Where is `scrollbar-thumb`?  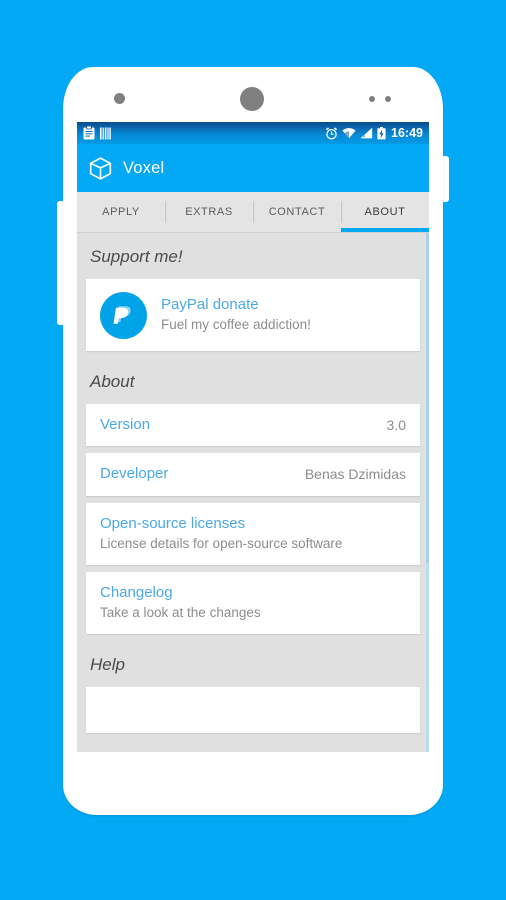 scrollbar-thumb is located at coordinates (427, 398).